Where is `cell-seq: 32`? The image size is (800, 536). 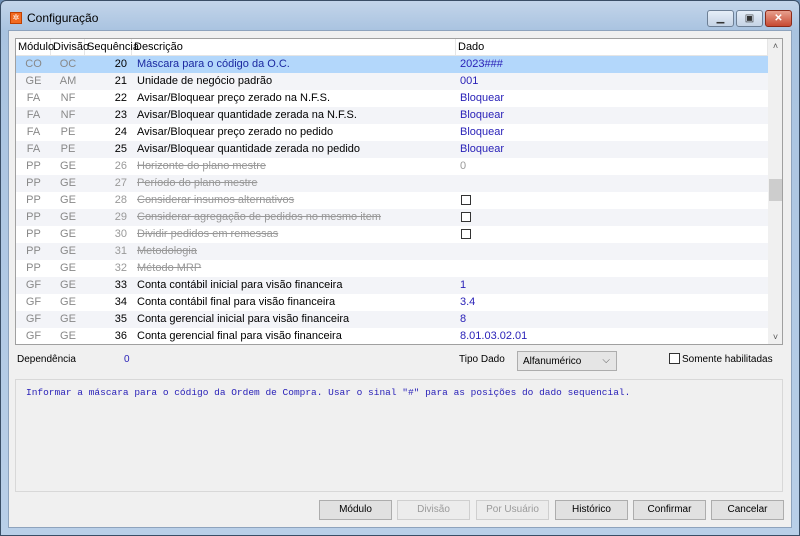
cell-seq: 32 is located at coordinates (120, 268).